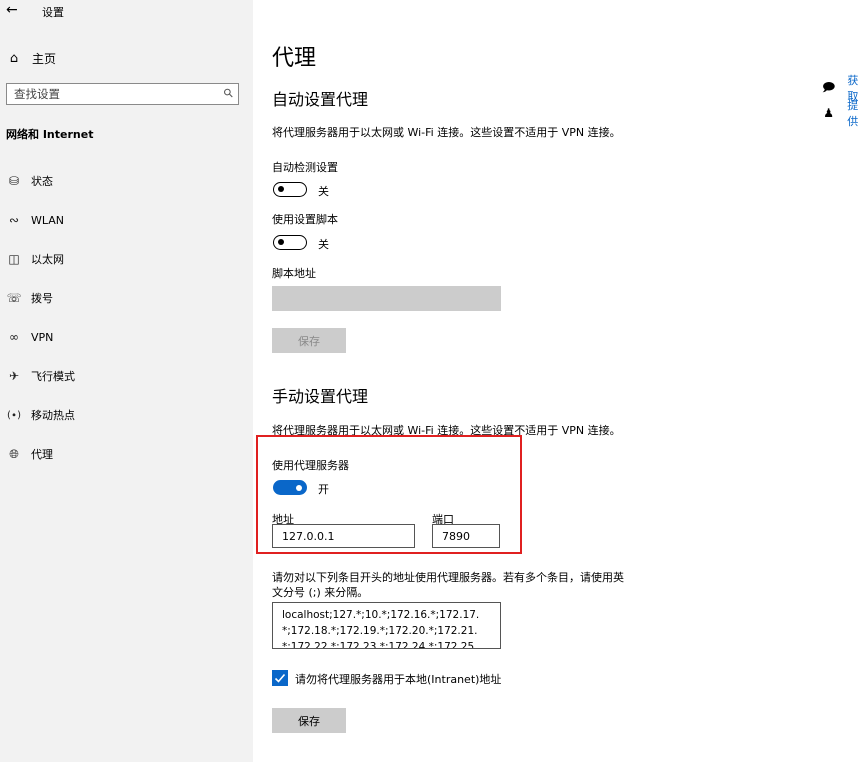  Describe the element at coordinates (14, 337) in the screenshot. I see `vpn-icon: ∞` at that location.